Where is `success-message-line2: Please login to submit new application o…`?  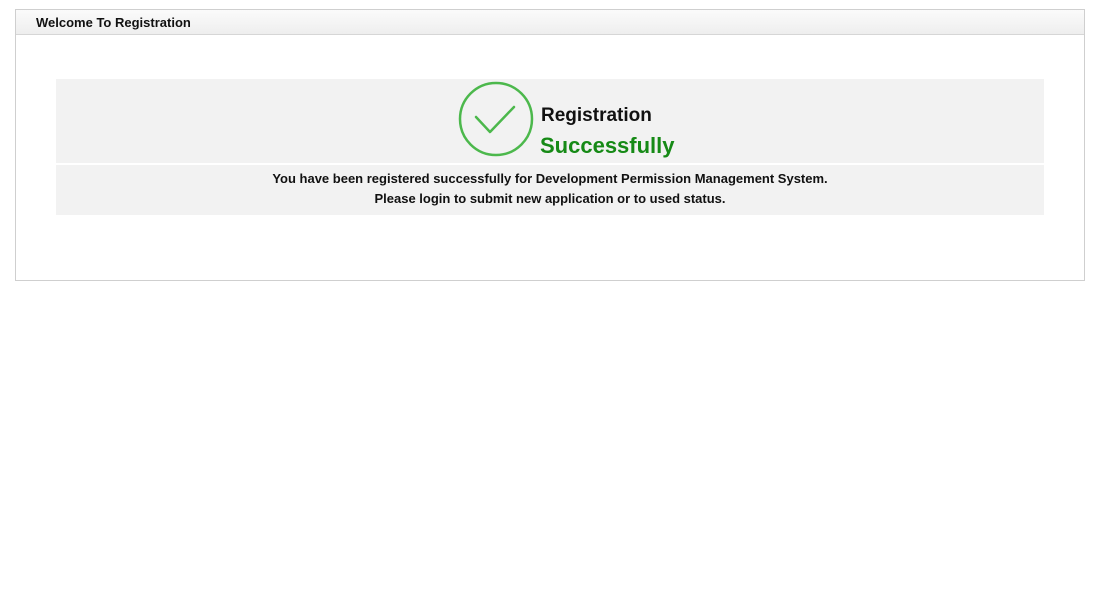
success-message-line2: Please login to submit new application o… is located at coordinates (550, 198).